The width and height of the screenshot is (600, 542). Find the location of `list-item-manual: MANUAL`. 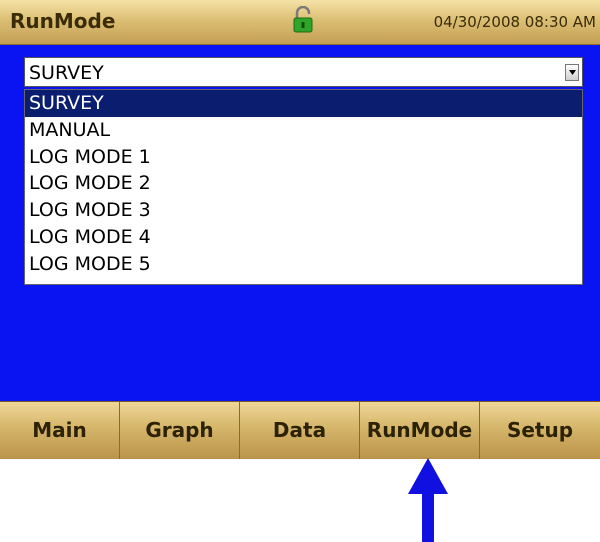

list-item-manual: MANUAL is located at coordinates (303, 130).